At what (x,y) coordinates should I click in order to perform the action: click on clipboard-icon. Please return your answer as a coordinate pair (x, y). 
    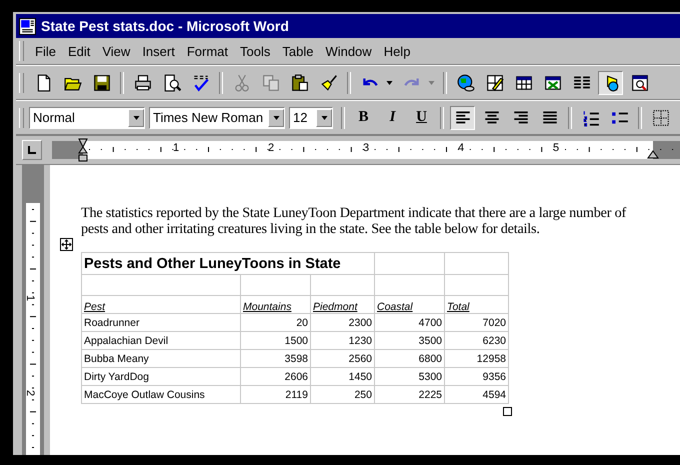
    Looking at the image, I should click on (299, 83).